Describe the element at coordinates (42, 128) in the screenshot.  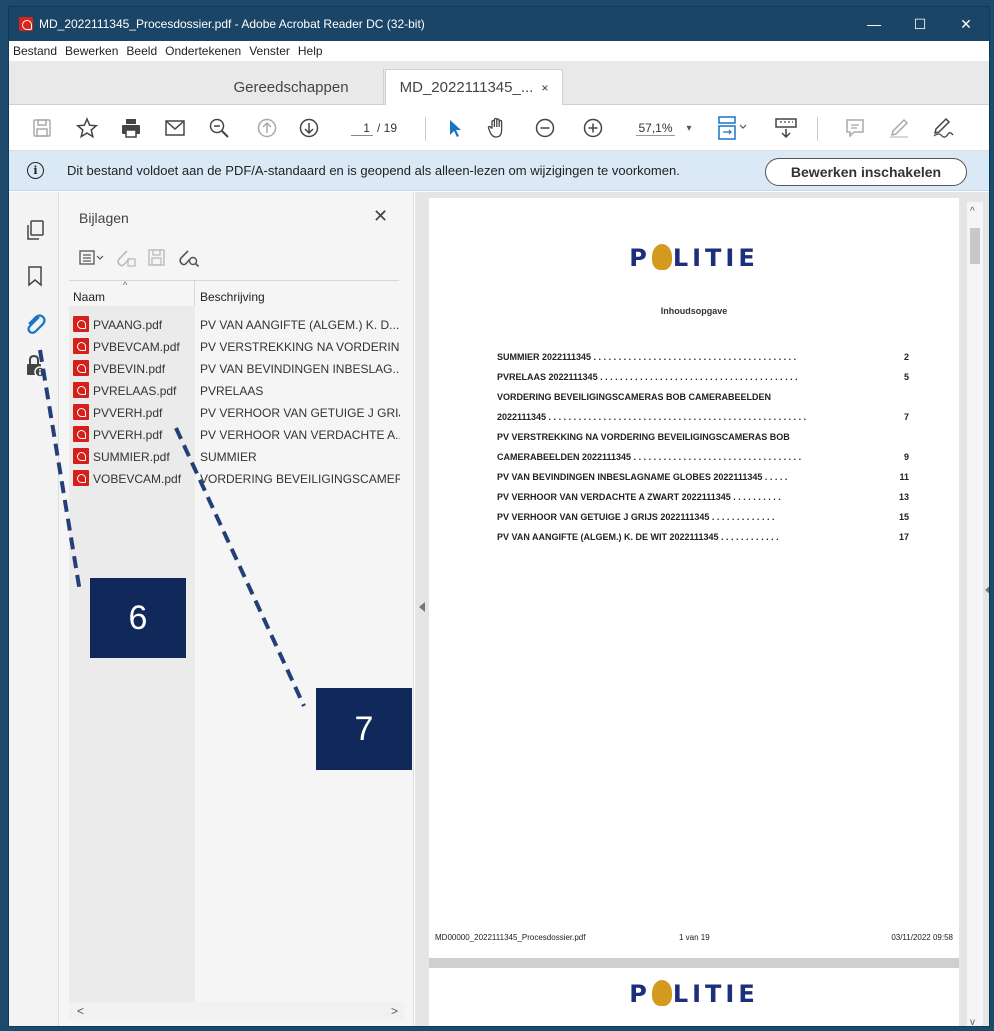
I see `save-icon` at that location.